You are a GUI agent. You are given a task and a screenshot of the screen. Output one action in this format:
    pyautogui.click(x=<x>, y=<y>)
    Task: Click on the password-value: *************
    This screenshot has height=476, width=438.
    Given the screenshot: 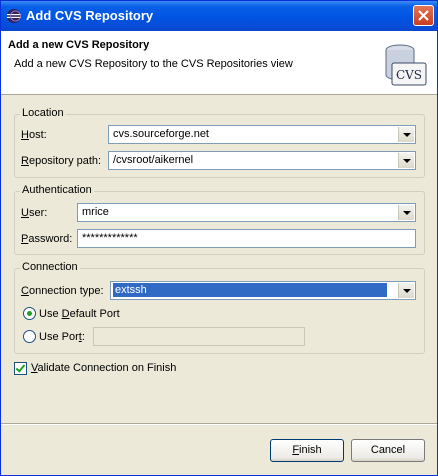 What is the action you would take?
    pyautogui.click(x=110, y=238)
    